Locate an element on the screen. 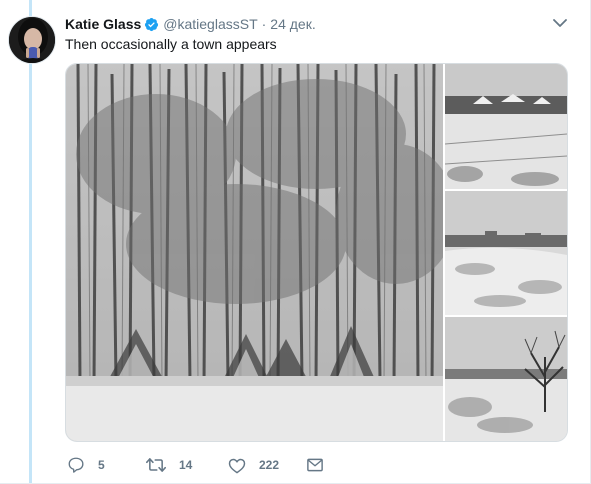 This screenshot has height=484, width=591. author-name: Katie Glass is located at coordinates (103, 24).